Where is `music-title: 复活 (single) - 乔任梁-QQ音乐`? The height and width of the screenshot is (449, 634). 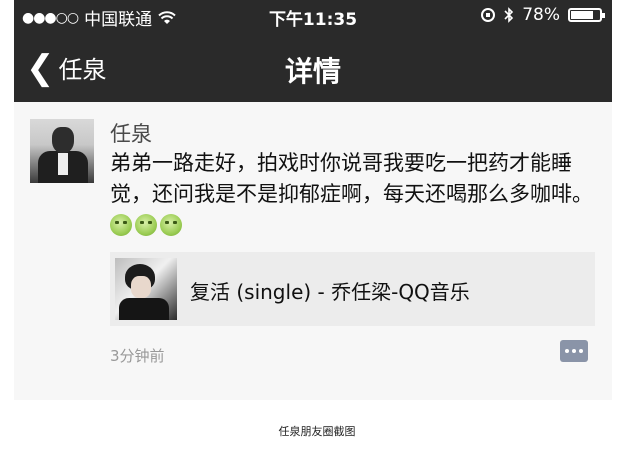 music-title: 复活 (single) - 乔任梁-QQ音乐 is located at coordinates (330, 292).